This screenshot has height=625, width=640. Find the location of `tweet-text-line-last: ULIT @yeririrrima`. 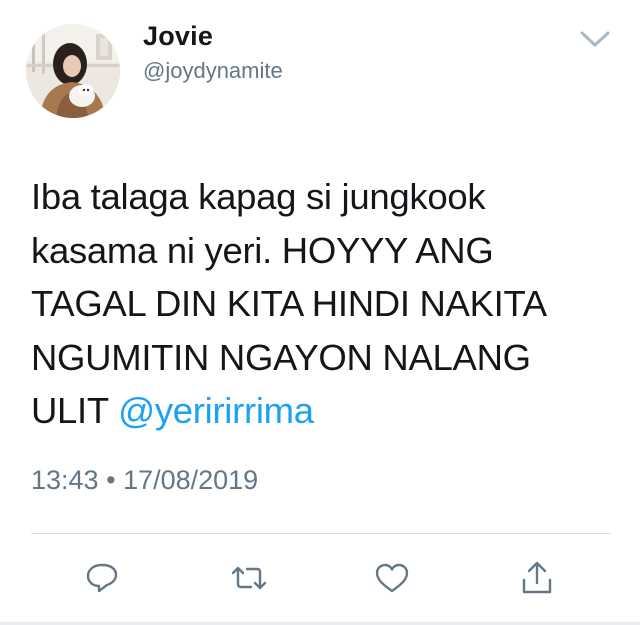

tweet-text-line-last: ULIT @yeririrrima is located at coordinates (326, 411).